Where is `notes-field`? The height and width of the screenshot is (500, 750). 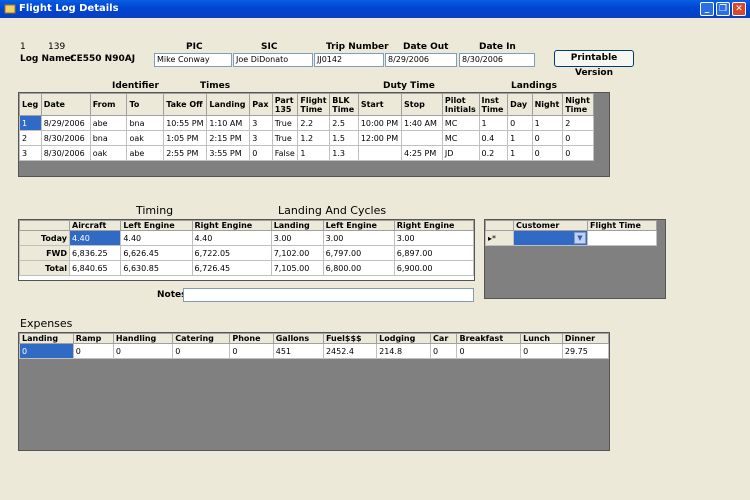
notes-field is located at coordinates (328, 295).